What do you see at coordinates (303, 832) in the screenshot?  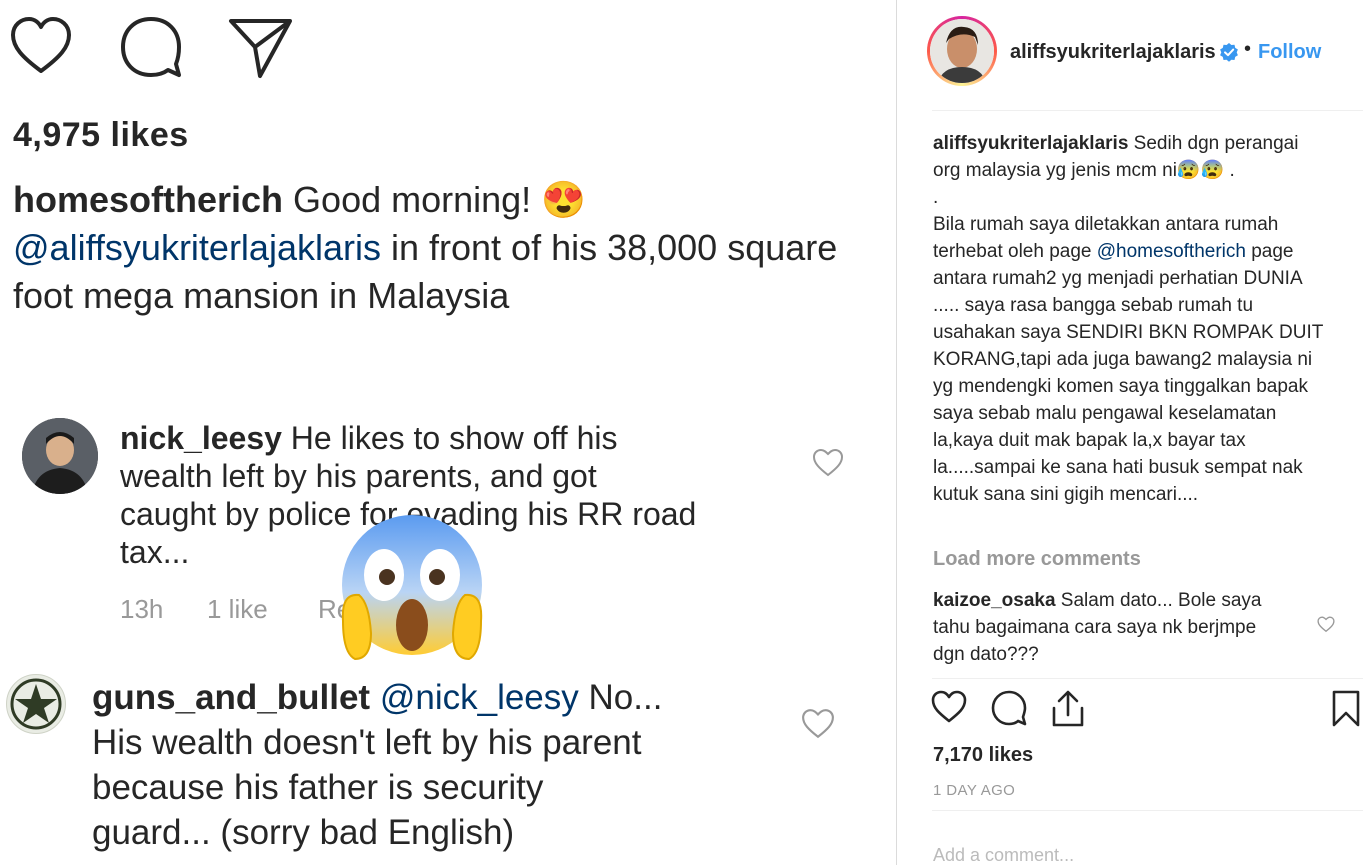 I see `comment-text: guard... (sorry bad English)` at bounding box center [303, 832].